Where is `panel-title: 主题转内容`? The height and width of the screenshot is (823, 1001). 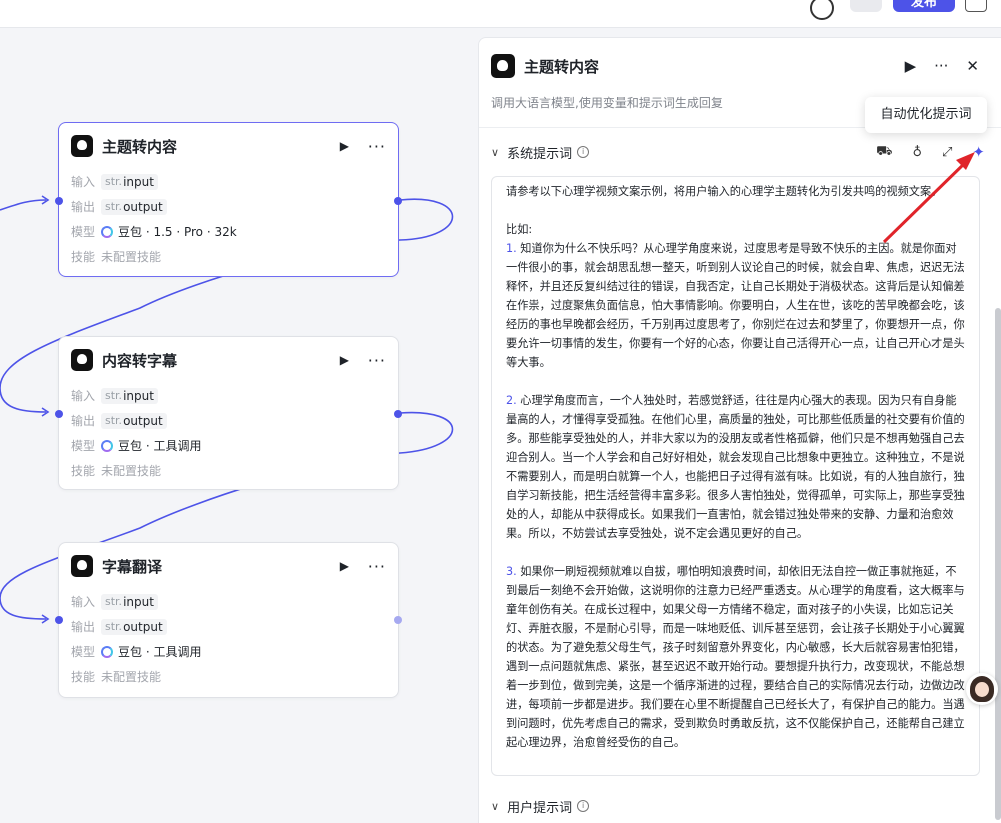
panel-title: 主题转内容 is located at coordinates (562, 66).